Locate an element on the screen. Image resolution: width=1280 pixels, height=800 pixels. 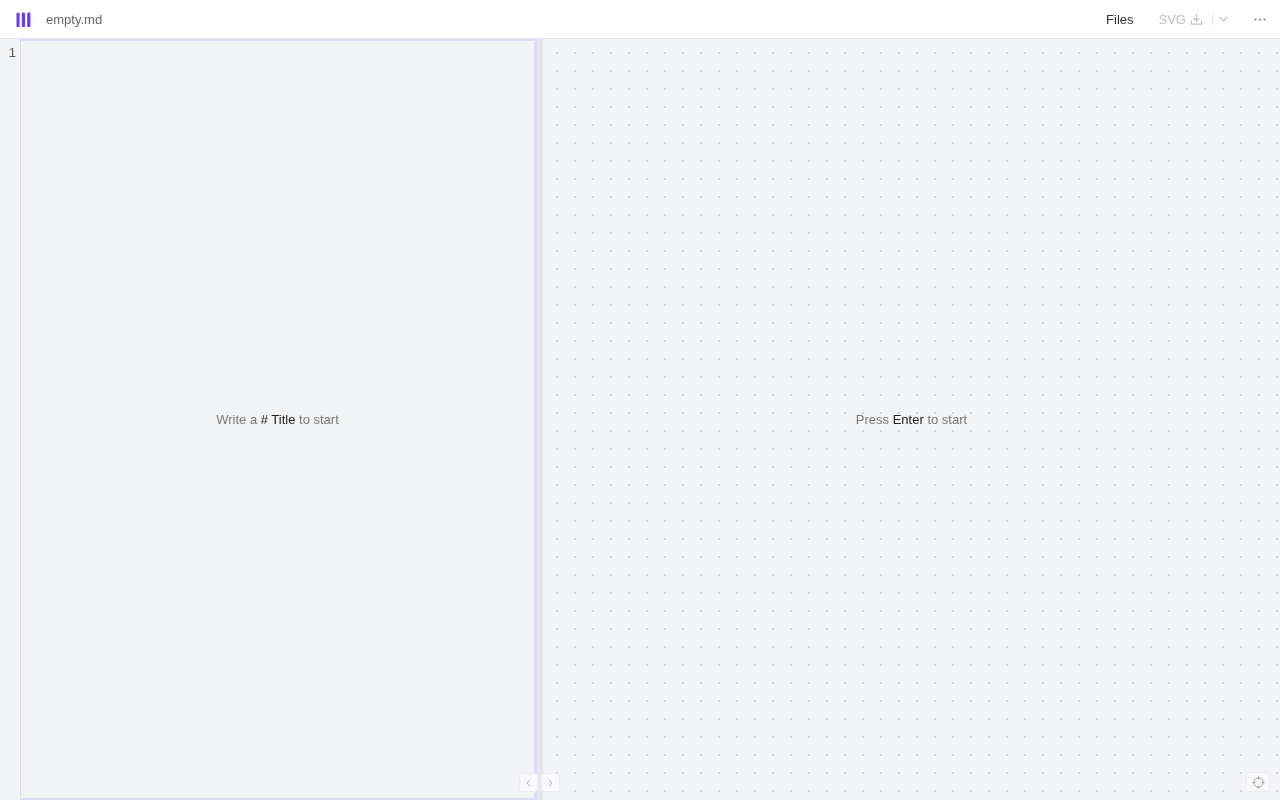
more-icon is located at coordinates (1260, 19).